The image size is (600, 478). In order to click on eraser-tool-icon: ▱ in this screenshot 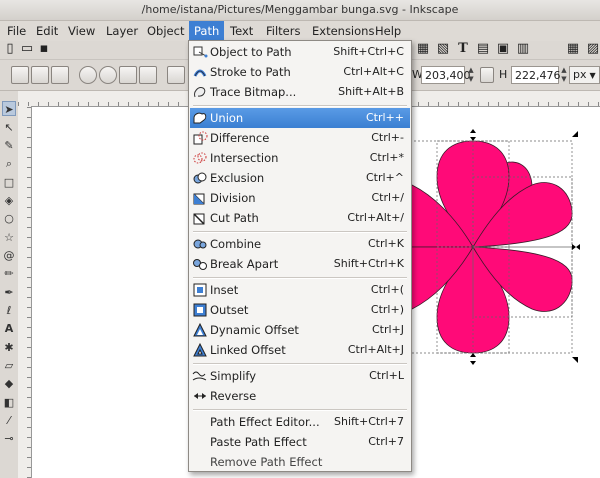, I will do `click(9, 365)`.